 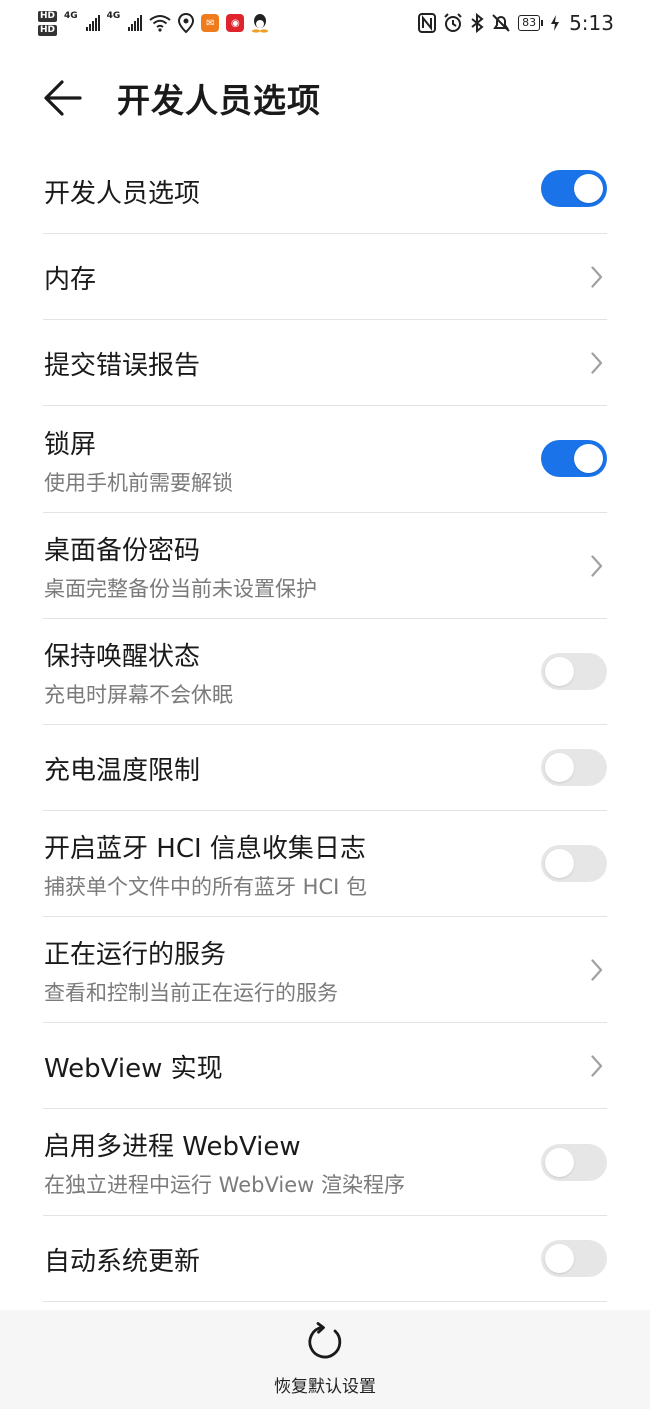 What do you see at coordinates (122, 657) in the screenshot?
I see `setting-title: 保持唤醒状态` at bounding box center [122, 657].